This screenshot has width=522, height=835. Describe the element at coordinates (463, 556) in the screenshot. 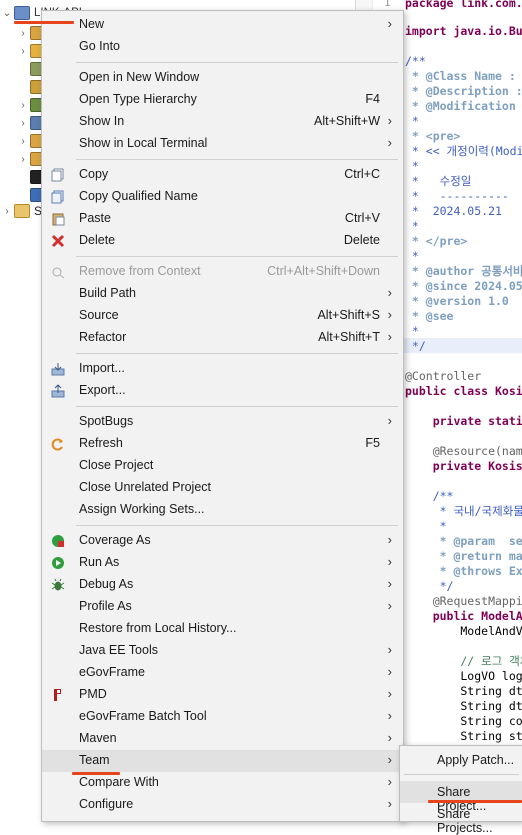

I see `code-line: * @return ma` at that location.